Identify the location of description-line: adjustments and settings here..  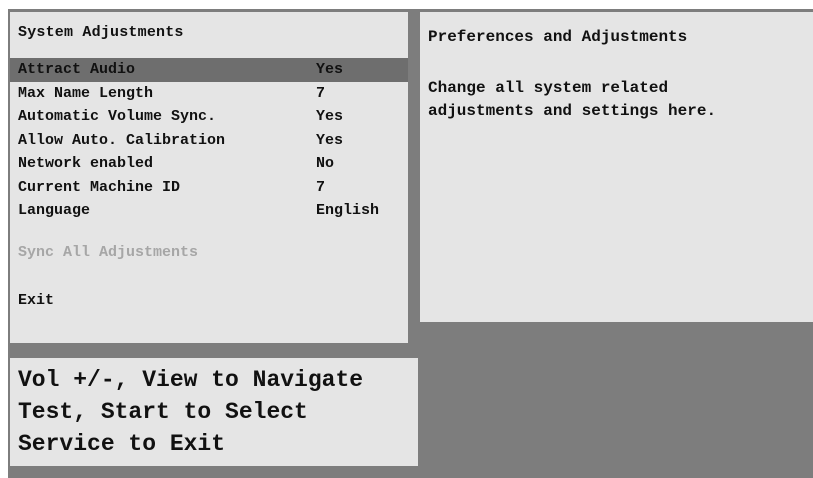
(572, 111).